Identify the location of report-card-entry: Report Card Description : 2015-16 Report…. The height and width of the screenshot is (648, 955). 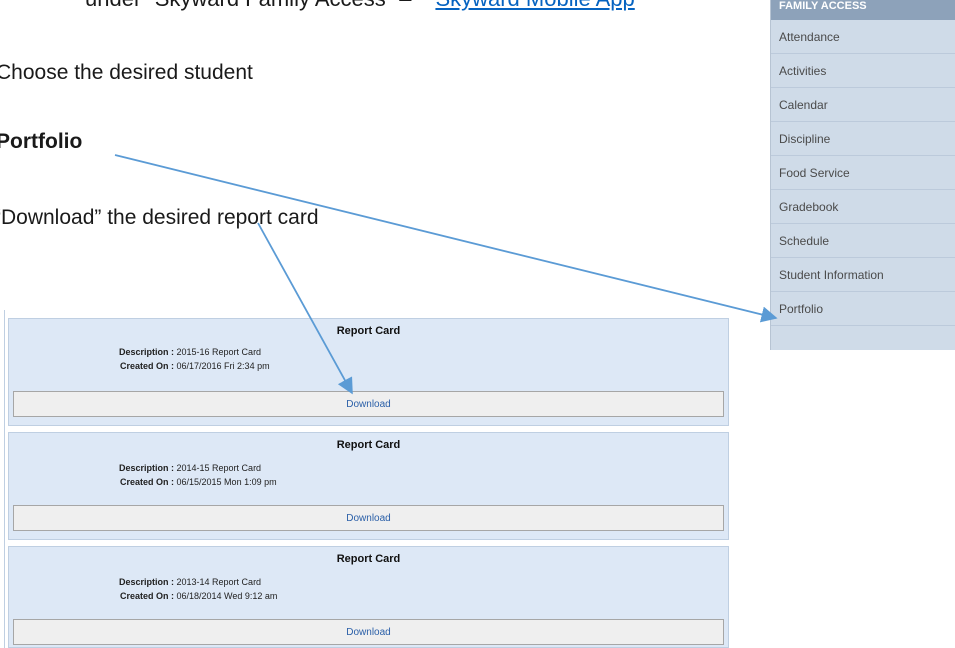
(368, 372).